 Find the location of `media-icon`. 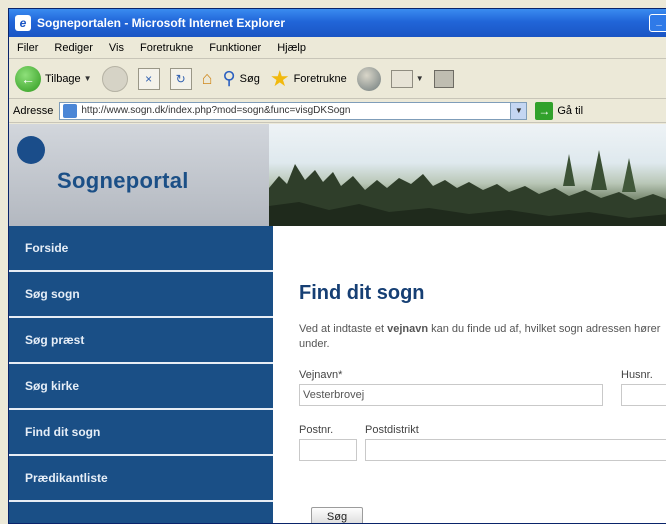

media-icon is located at coordinates (368, 78).